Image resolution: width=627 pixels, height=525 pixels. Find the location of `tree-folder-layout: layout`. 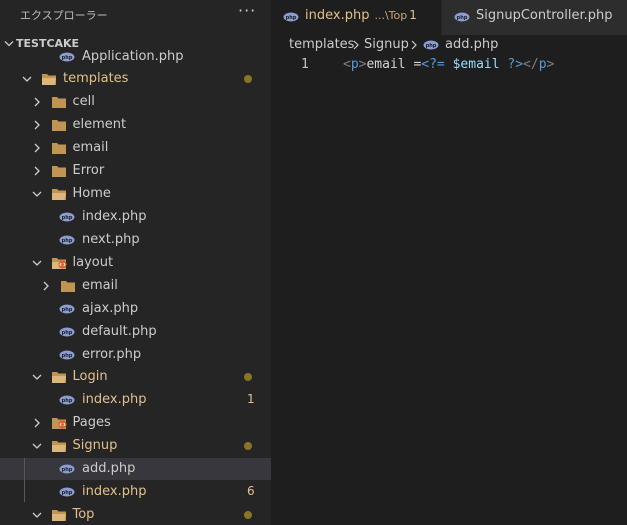

tree-folder-layout: layout is located at coordinates (135, 263).